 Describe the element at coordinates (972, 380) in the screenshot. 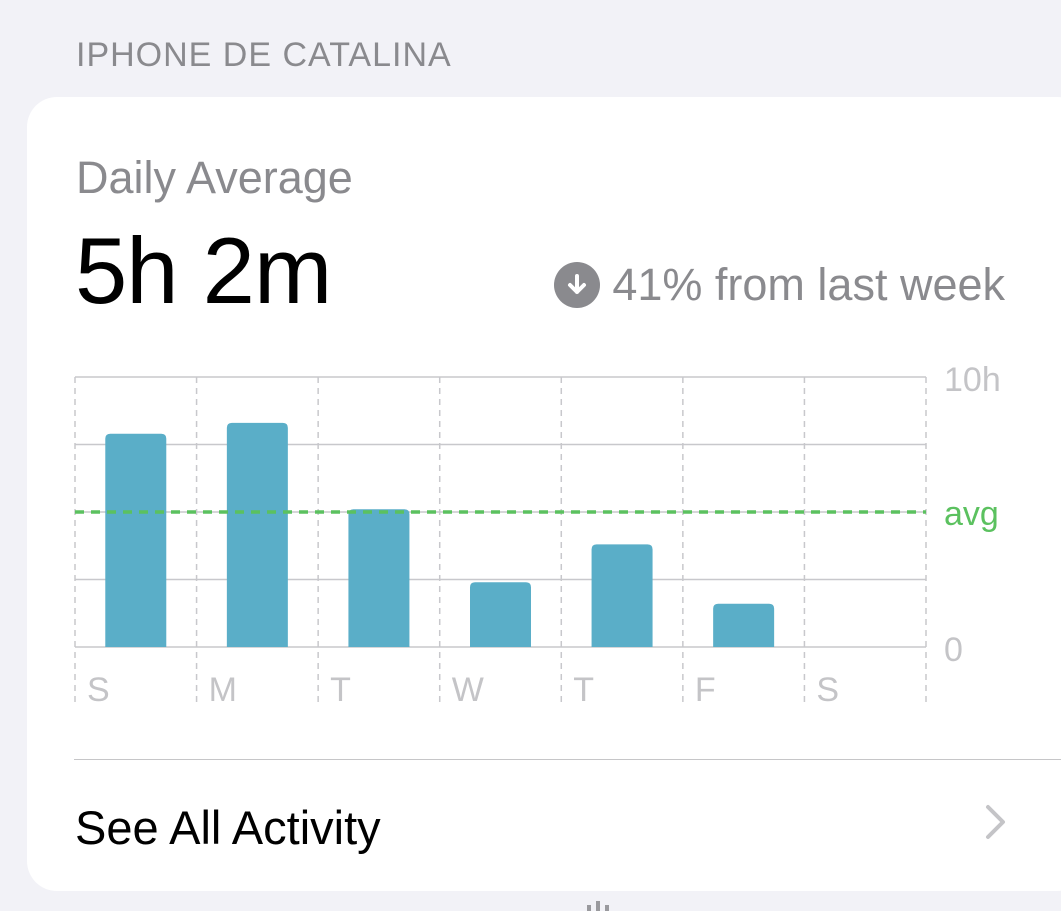

I see `y-tick-label-max: 10h` at that location.